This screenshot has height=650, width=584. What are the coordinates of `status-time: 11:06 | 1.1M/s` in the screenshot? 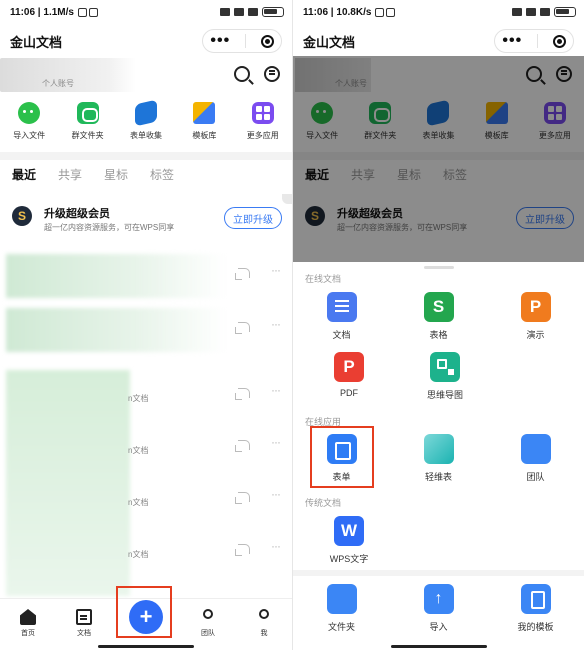 It's located at (42, 12).